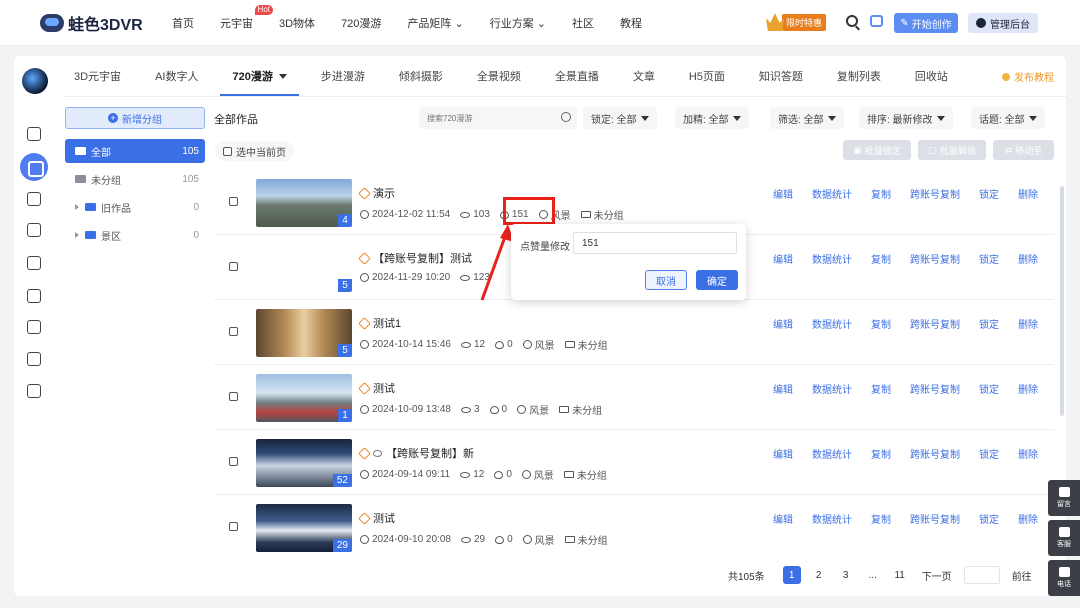  What do you see at coordinates (135, 179) in the screenshot?
I see `group-item-ungrouped: 未分组 105` at bounding box center [135, 179].